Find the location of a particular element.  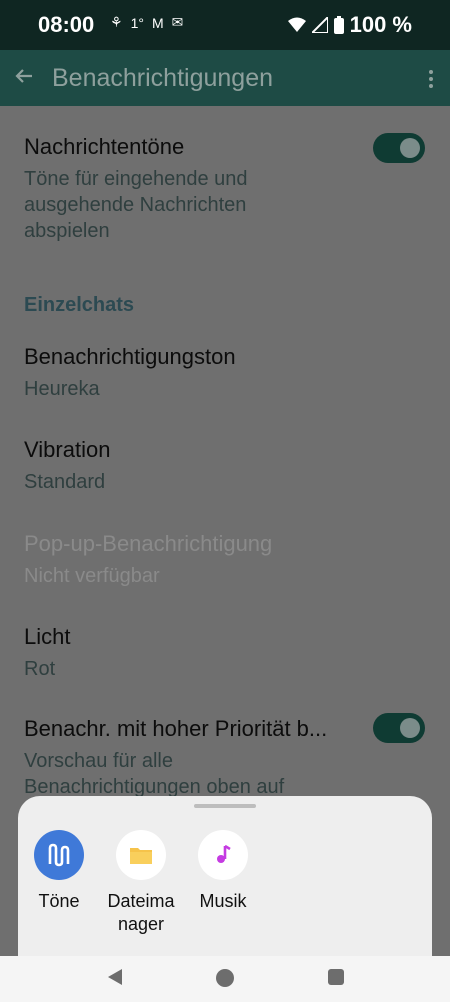

app-option-file-manager: Dateima nager is located at coordinates (141, 883).